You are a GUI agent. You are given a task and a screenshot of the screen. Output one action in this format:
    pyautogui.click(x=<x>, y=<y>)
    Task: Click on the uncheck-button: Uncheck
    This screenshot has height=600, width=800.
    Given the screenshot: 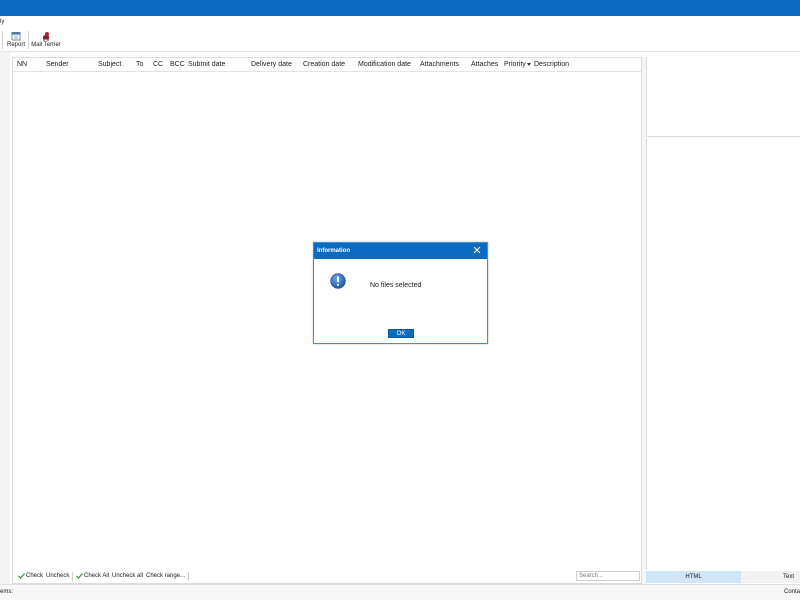 What is the action you would take?
    pyautogui.click(x=57, y=576)
    